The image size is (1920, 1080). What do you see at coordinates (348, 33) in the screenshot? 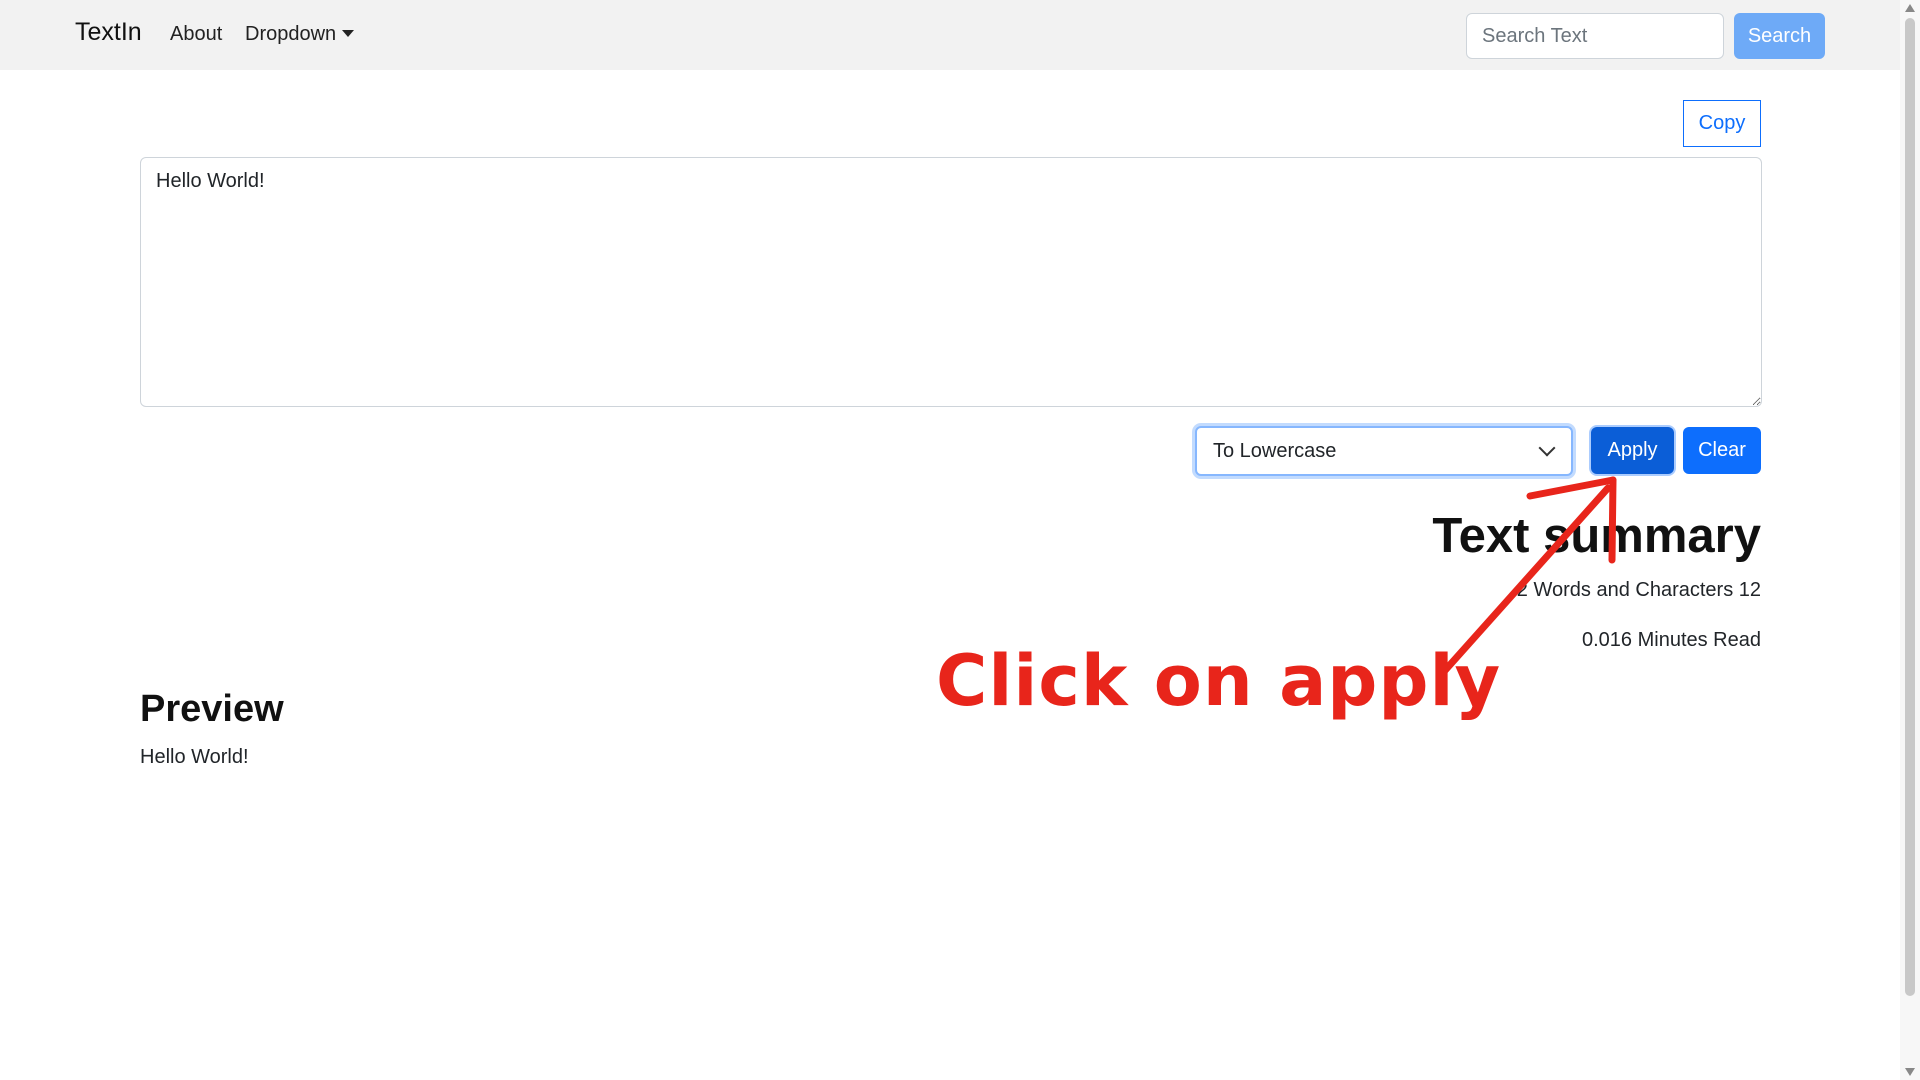
I see `caret-down-icon` at bounding box center [348, 33].